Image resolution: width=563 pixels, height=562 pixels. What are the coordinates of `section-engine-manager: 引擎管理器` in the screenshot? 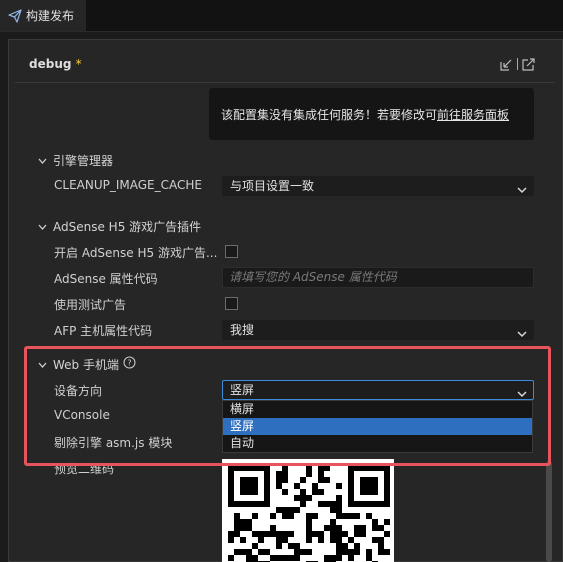 It's located at (75, 160).